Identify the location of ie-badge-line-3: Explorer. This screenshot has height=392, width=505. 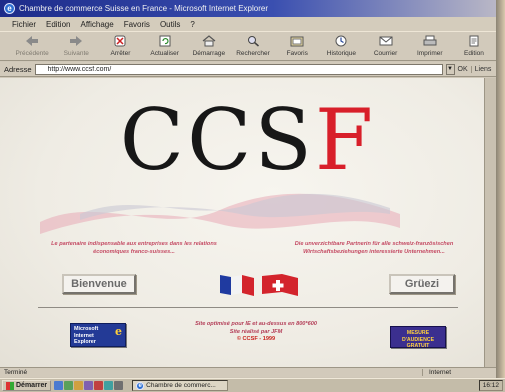
(85, 342).